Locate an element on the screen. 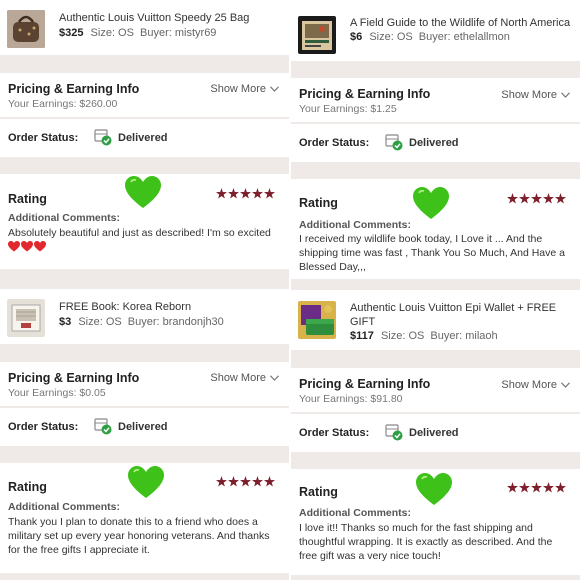  item-buyer: Buyer: milaoh is located at coordinates (463, 336).